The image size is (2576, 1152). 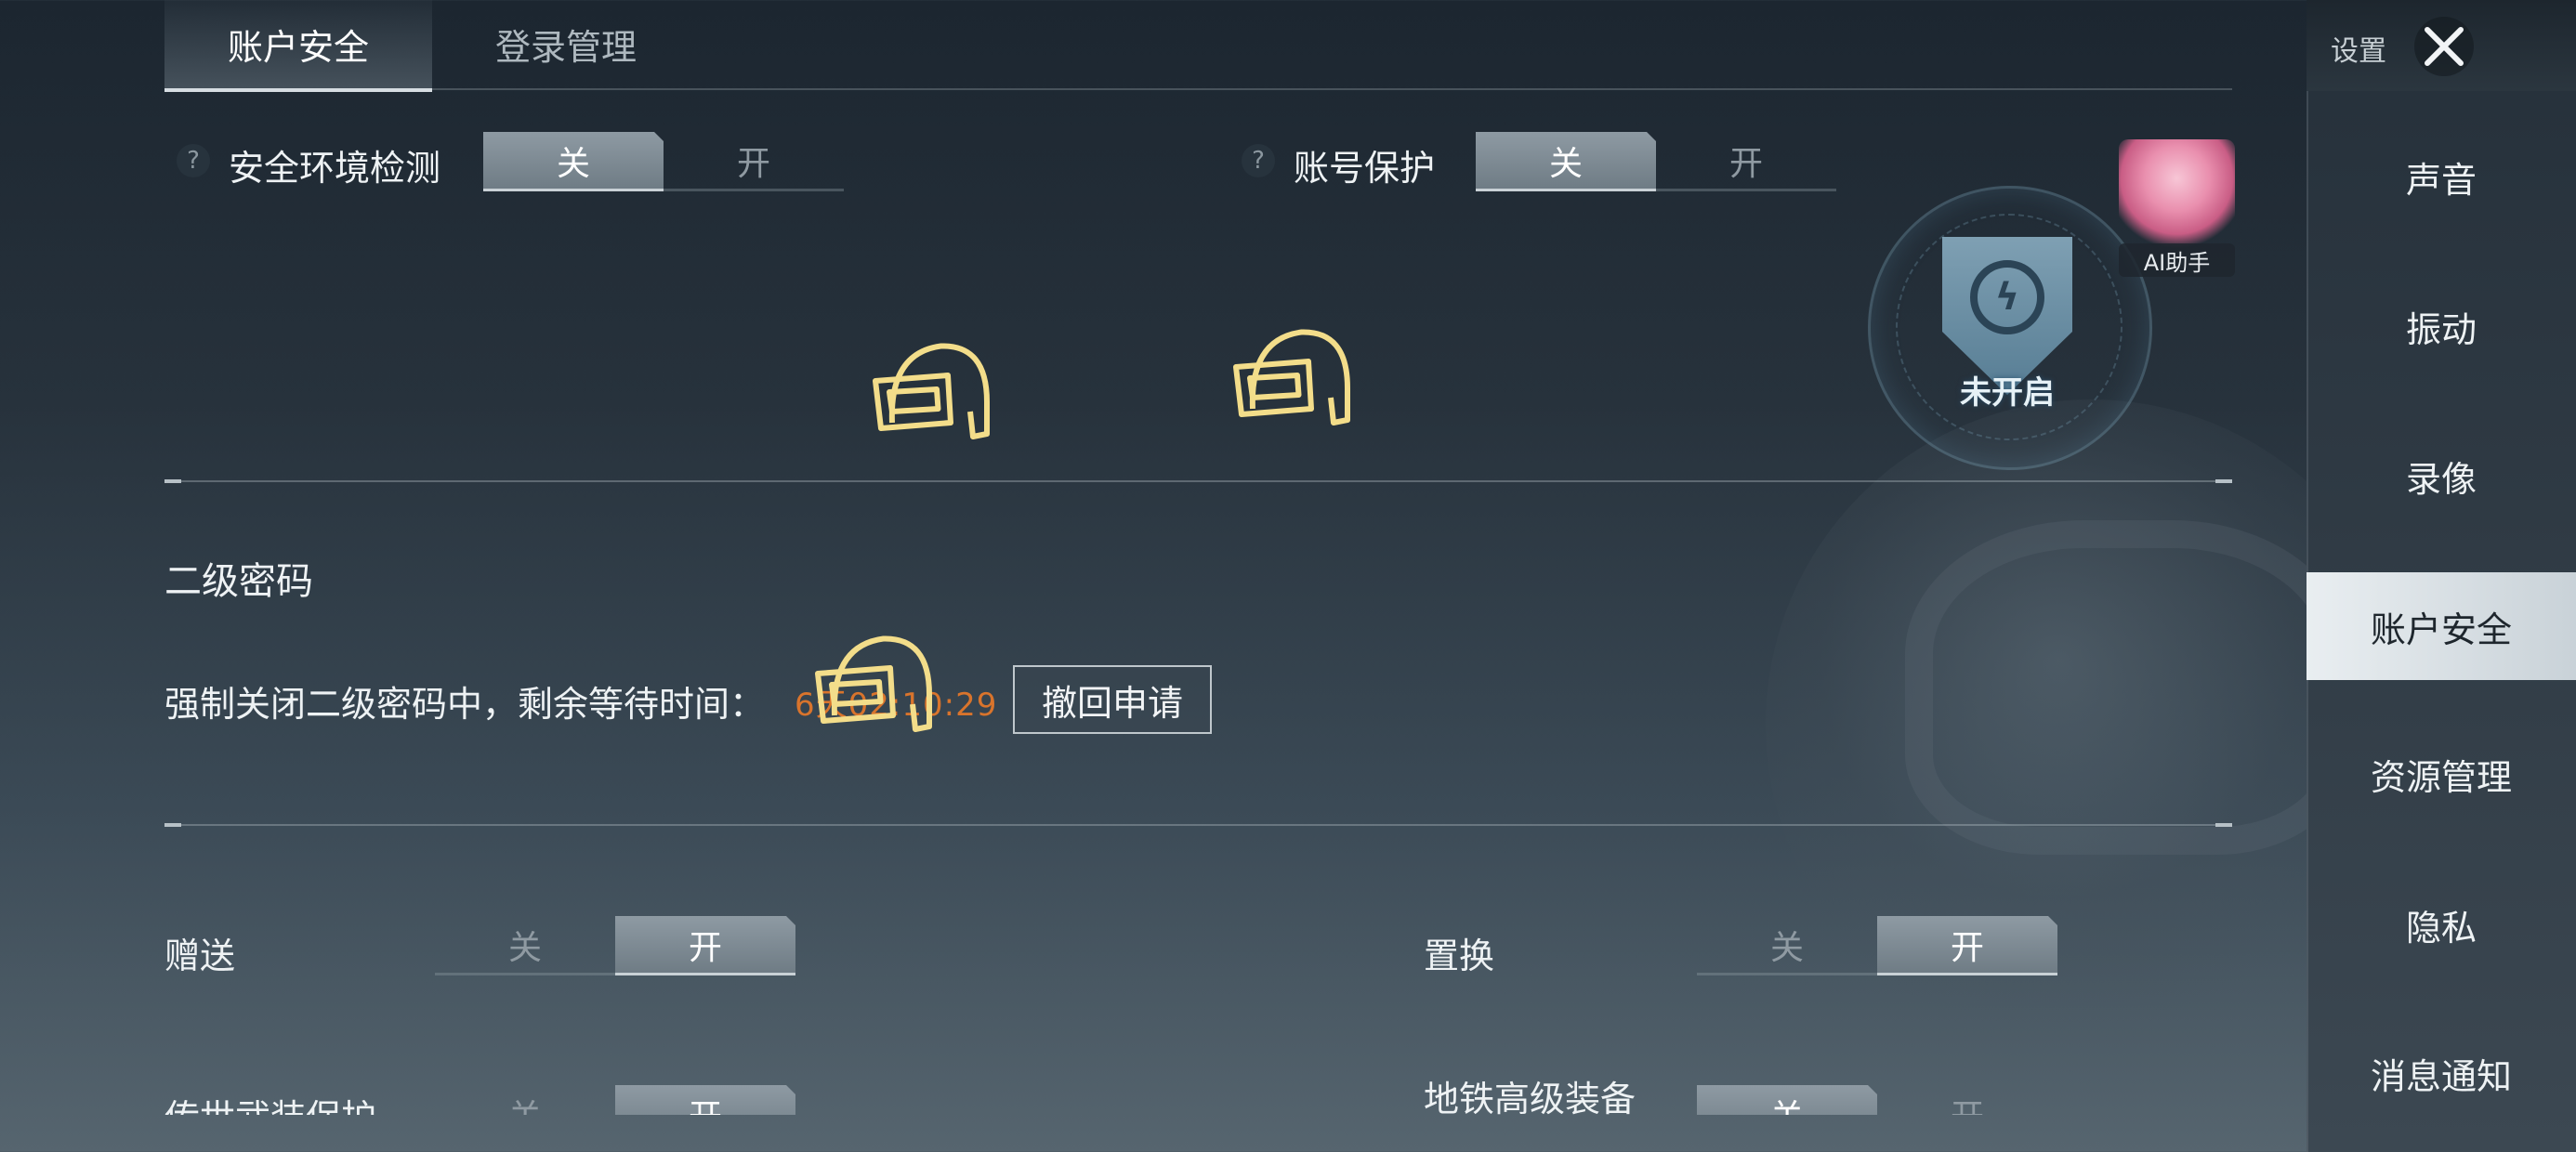 What do you see at coordinates (1967, 945) in the screenshot?
I see `exchange-on-option: 开` at bounding box center [1967, 945].